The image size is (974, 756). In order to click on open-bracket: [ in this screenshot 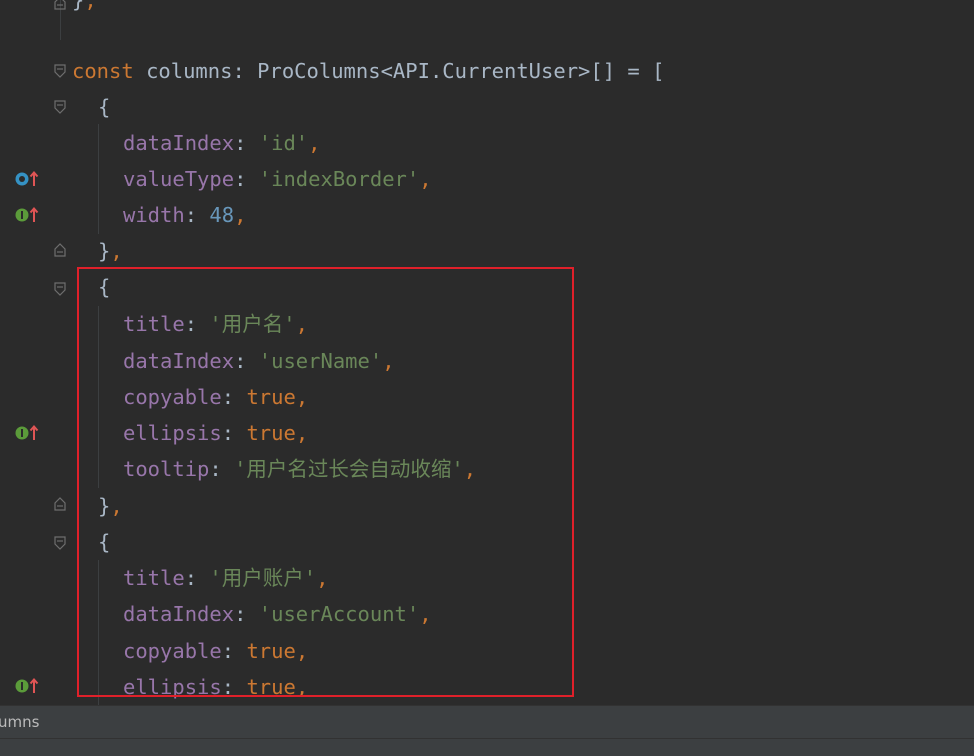, I will do `click(658, 71)`.